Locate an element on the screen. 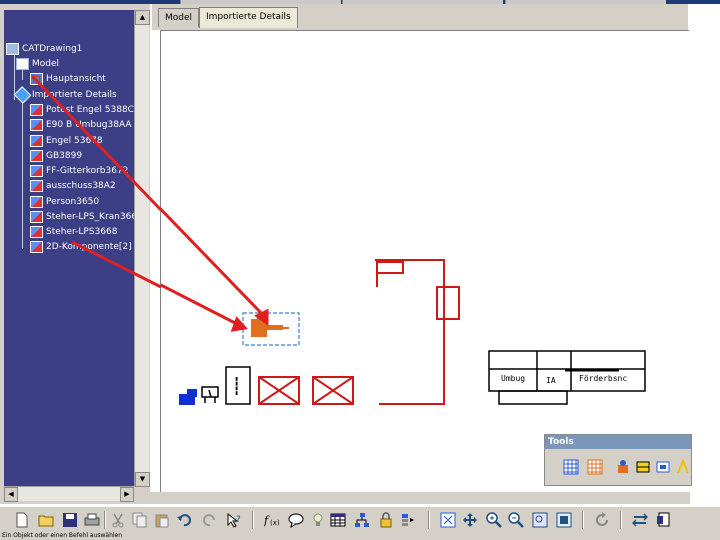  copy-icon is located at coordinates (140, 520).